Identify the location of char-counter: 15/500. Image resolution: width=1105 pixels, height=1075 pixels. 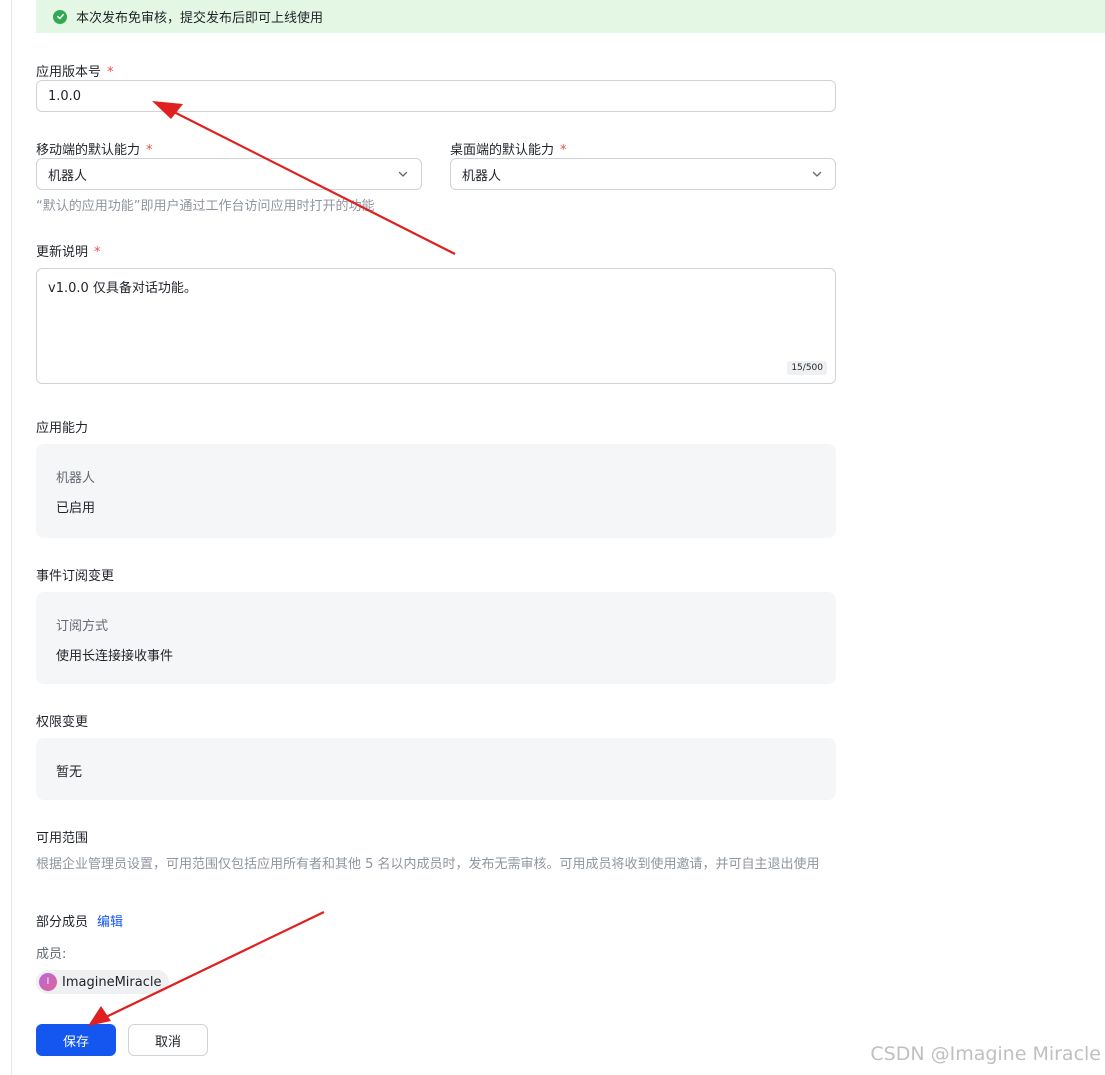
(807, 368).